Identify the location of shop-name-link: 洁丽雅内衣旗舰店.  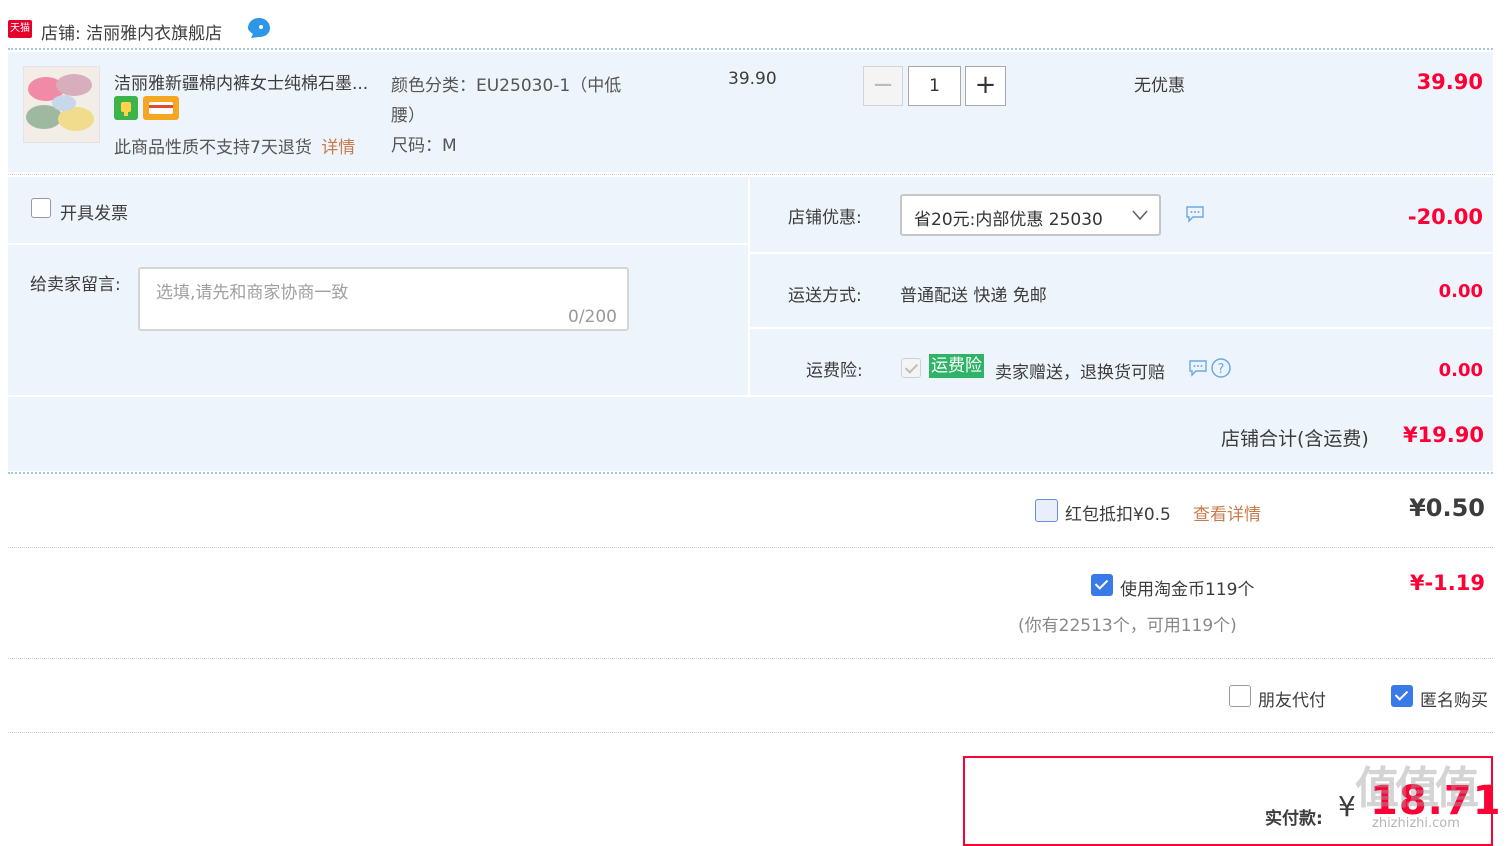
(154, 34).